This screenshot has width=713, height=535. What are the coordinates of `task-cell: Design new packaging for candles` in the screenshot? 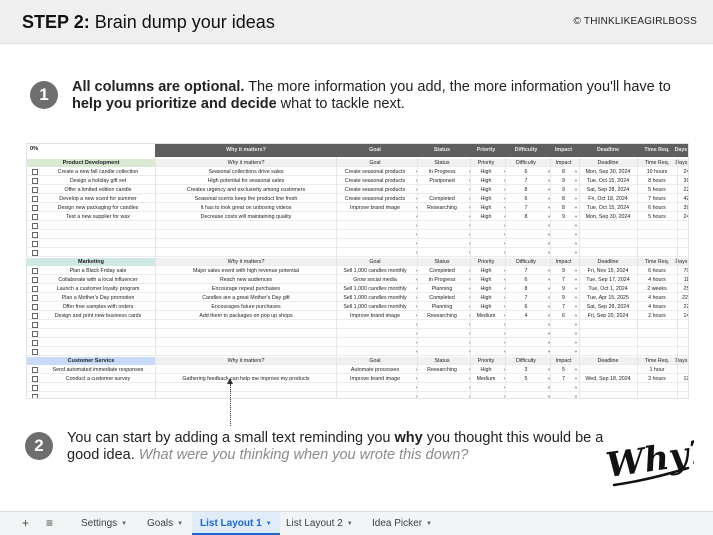 It's located at (98, 208).